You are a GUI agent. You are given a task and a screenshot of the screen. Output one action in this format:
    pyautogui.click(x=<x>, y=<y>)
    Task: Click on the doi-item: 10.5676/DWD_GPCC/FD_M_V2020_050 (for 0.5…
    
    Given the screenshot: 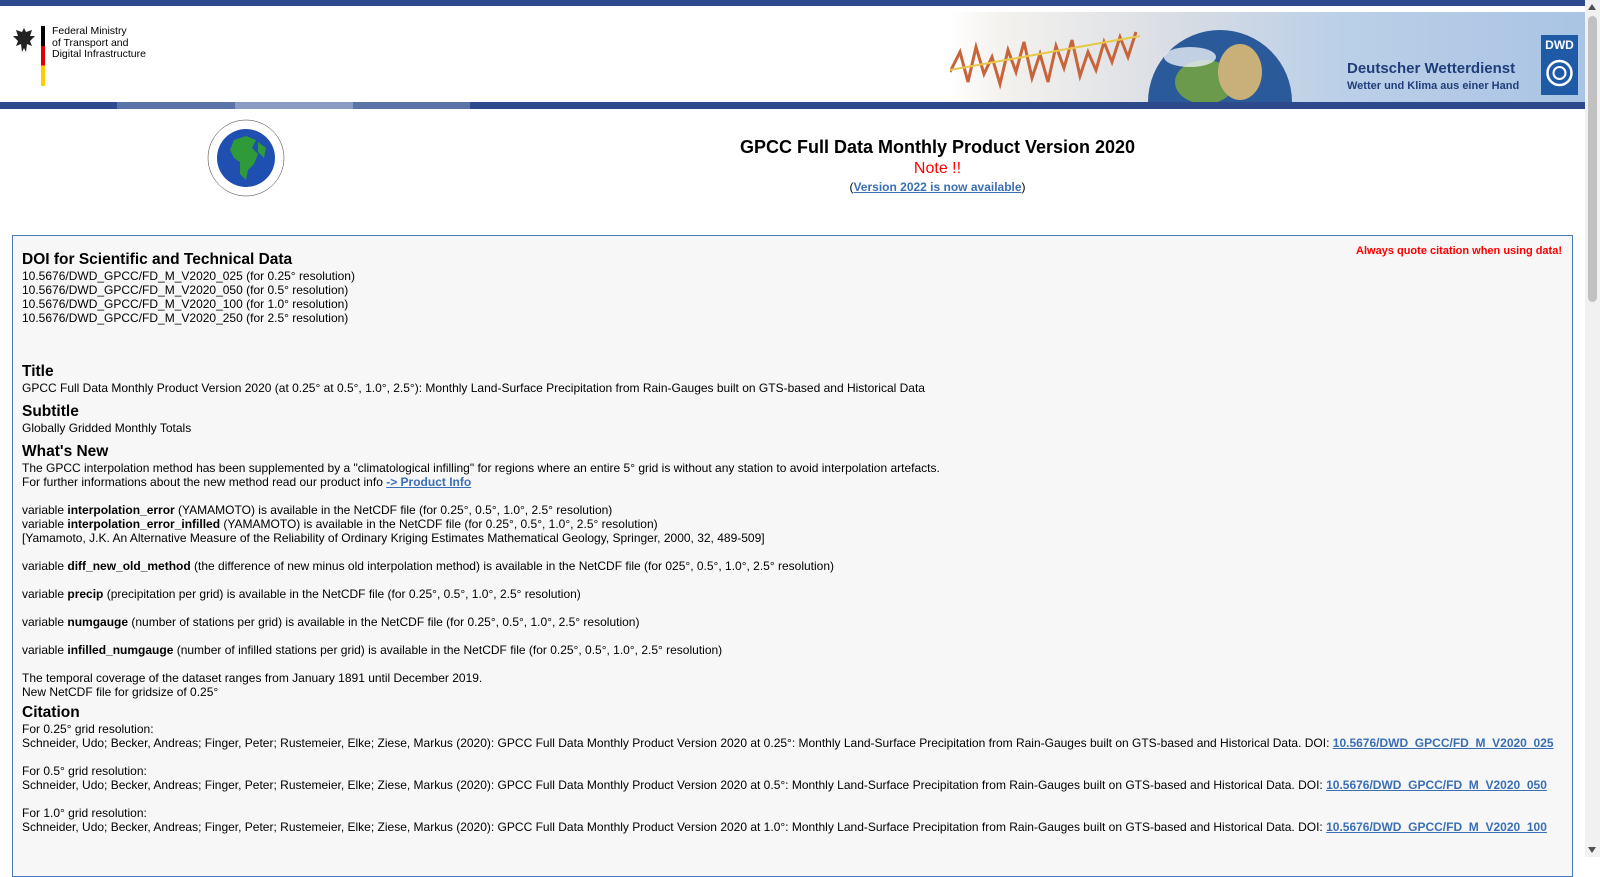 What is the action you would take?
    pyautogui.click(x=185, y=290)
    